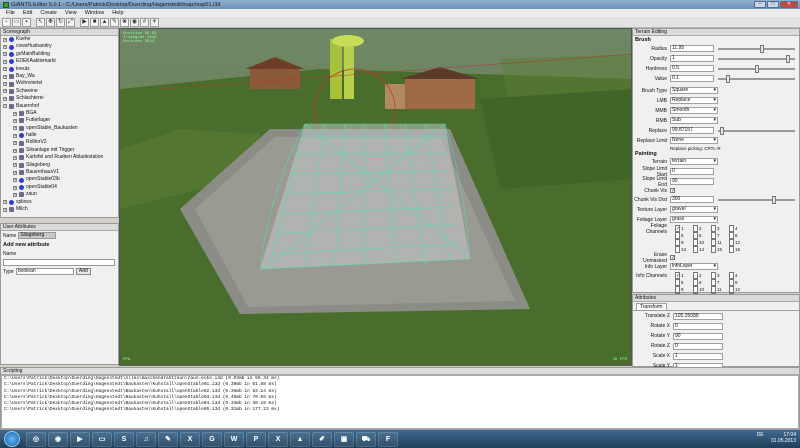 This screenshot has width=800, height=448. I want to click on tree-node: + Schlachterei, so click(60, 98).